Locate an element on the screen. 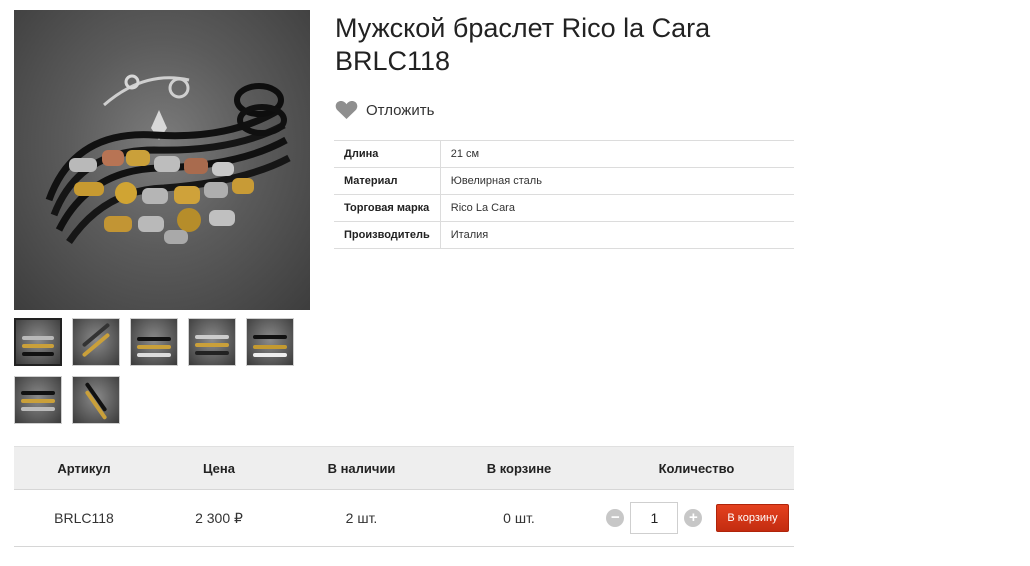 Image resolution: width=1030 pixels, height=566 pixels. property-row: Производитель Италия is located at coordinates (564, 235).